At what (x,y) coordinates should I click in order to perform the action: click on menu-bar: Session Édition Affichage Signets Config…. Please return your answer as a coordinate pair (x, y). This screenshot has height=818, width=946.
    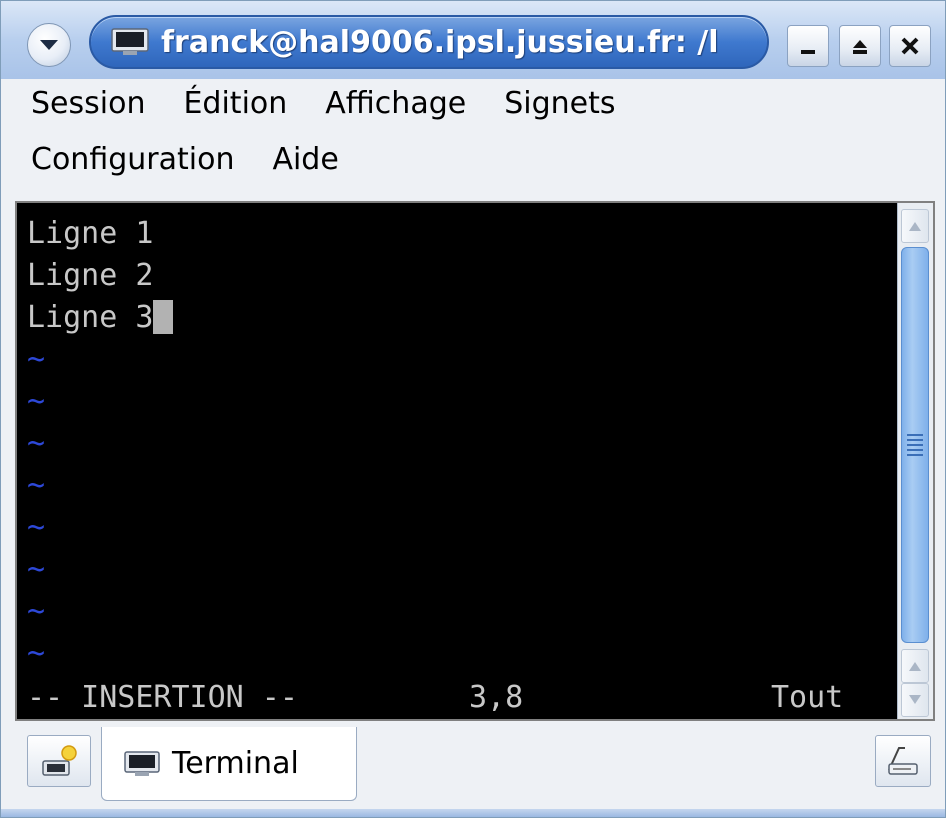
    Looking at the image, I should click on (473, 140).